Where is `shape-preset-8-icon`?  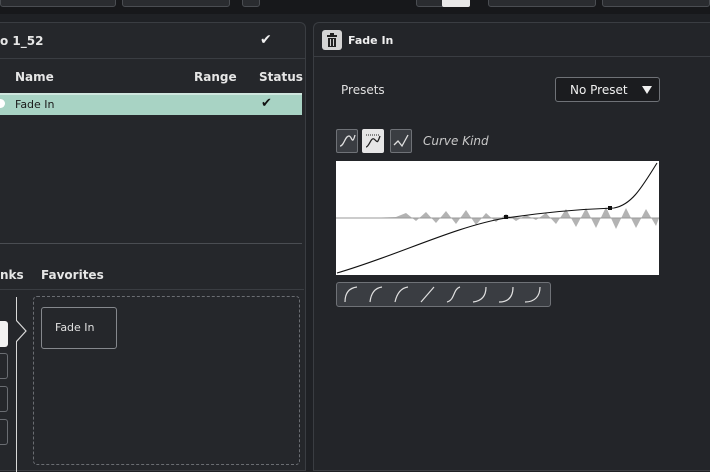
shape-preset-8-icon is located at coordinates (532, 294).